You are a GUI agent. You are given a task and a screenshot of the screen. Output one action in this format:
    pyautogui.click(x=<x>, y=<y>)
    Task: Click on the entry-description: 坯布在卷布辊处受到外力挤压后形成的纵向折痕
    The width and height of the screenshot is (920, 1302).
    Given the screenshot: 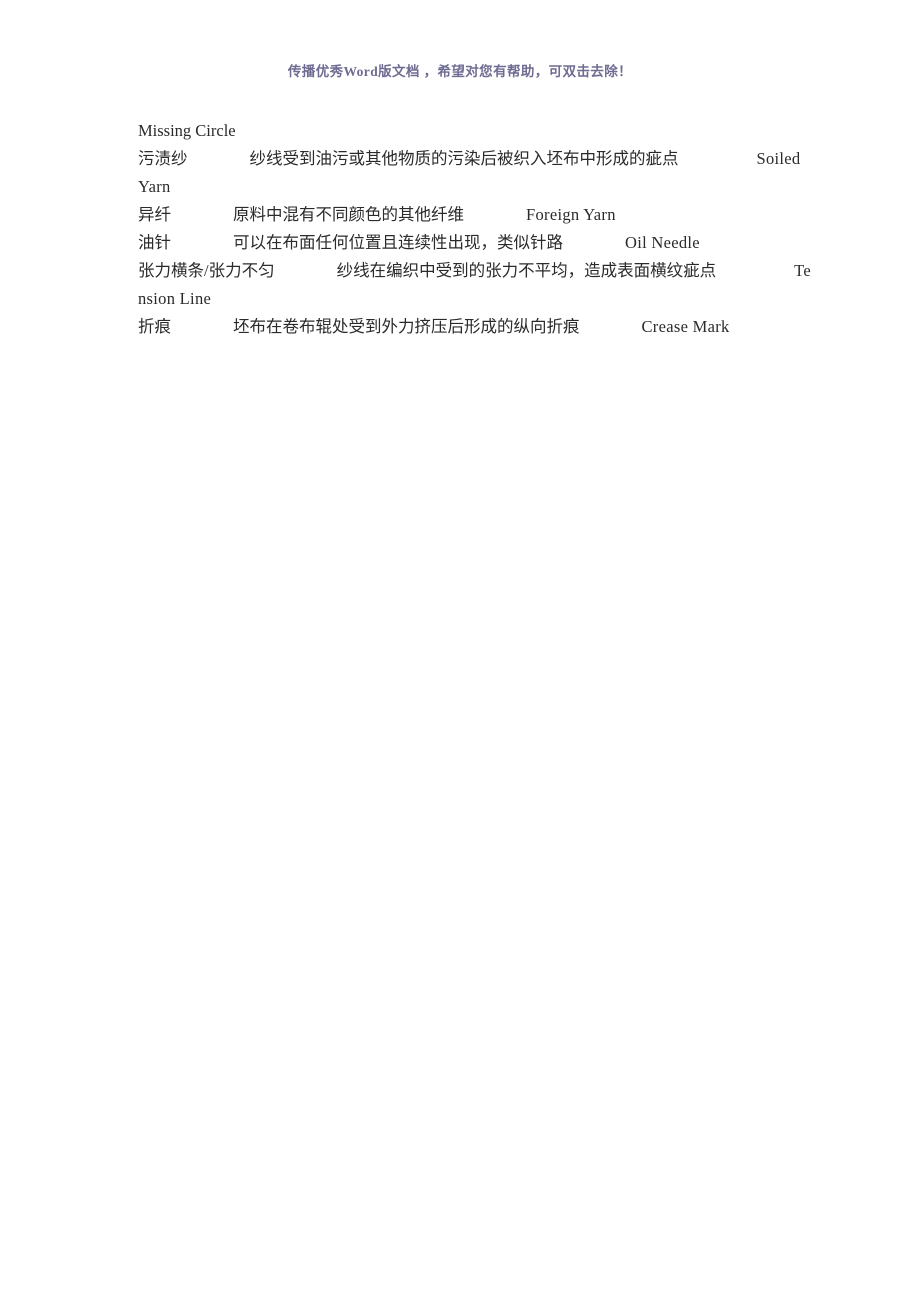 What is the action you would take?
    pyautogui.click(x=406, y=326)
    